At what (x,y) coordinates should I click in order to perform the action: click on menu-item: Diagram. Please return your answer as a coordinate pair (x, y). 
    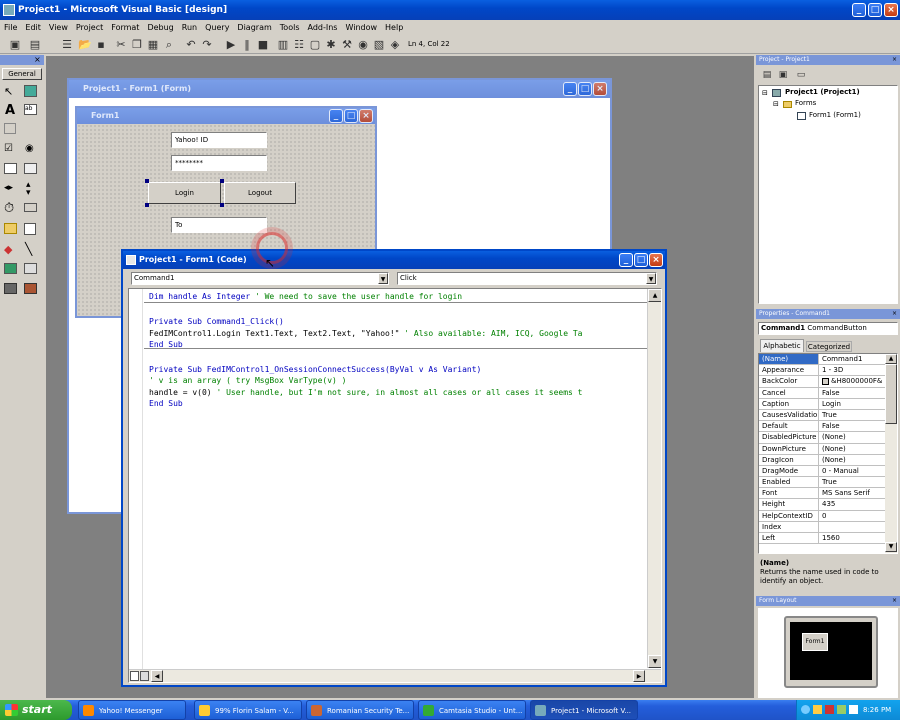
    Looking at the image, I should click on (254, 27).